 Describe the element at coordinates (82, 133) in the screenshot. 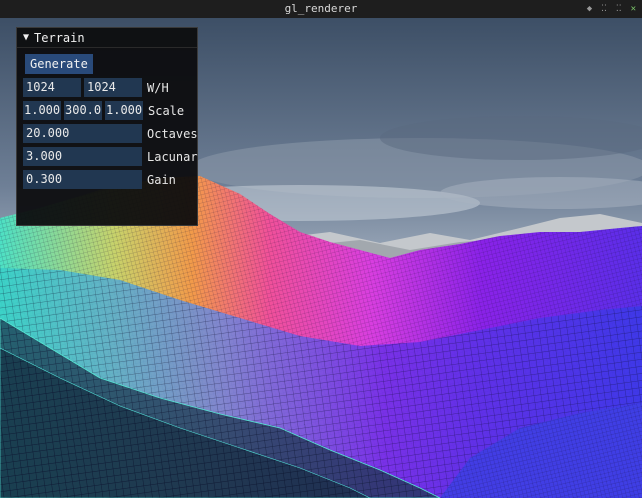

I see `octaves-input: 20.000` at that location.